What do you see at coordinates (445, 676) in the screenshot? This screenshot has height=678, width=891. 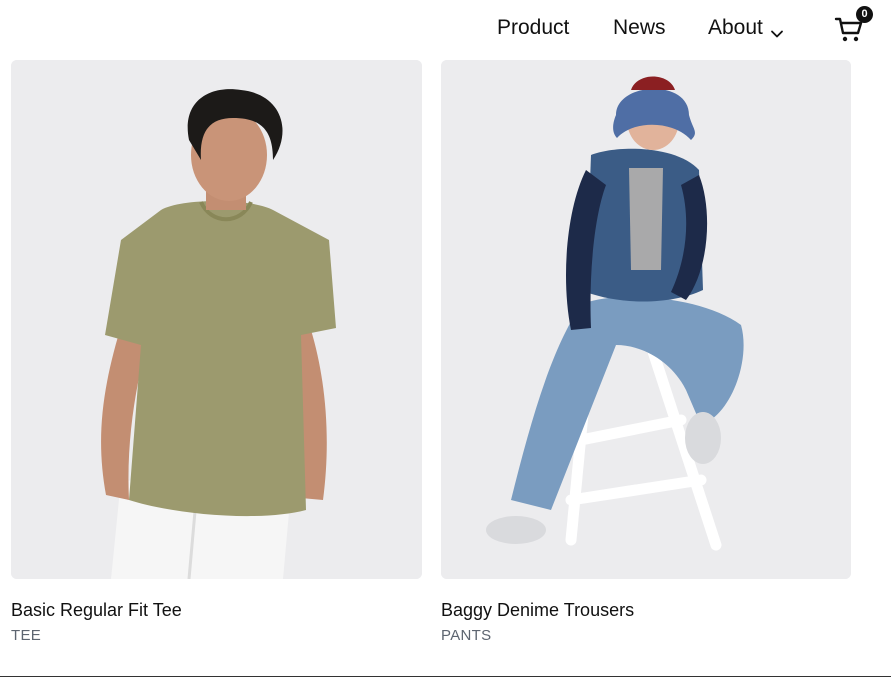 I see `divider` at bounding box center [445, 676].